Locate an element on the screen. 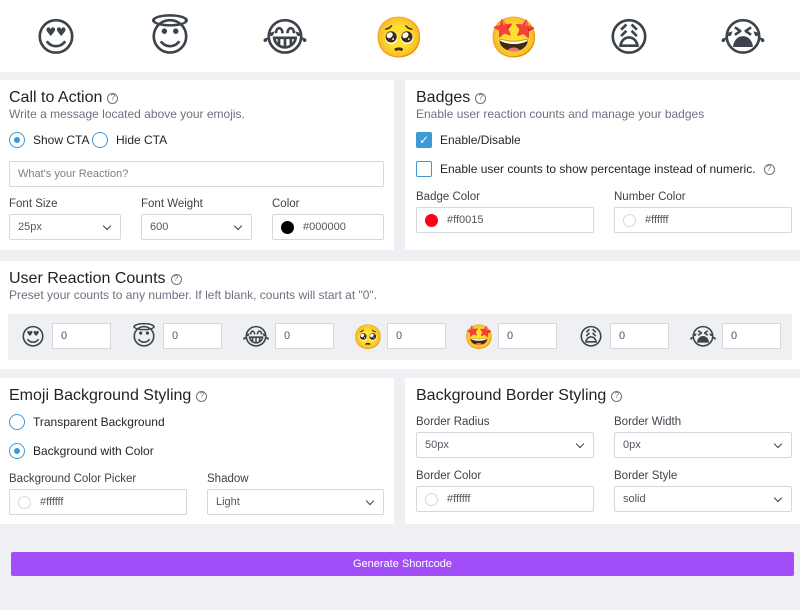  font-size-value: 25px is located at coordinates (30, 227).